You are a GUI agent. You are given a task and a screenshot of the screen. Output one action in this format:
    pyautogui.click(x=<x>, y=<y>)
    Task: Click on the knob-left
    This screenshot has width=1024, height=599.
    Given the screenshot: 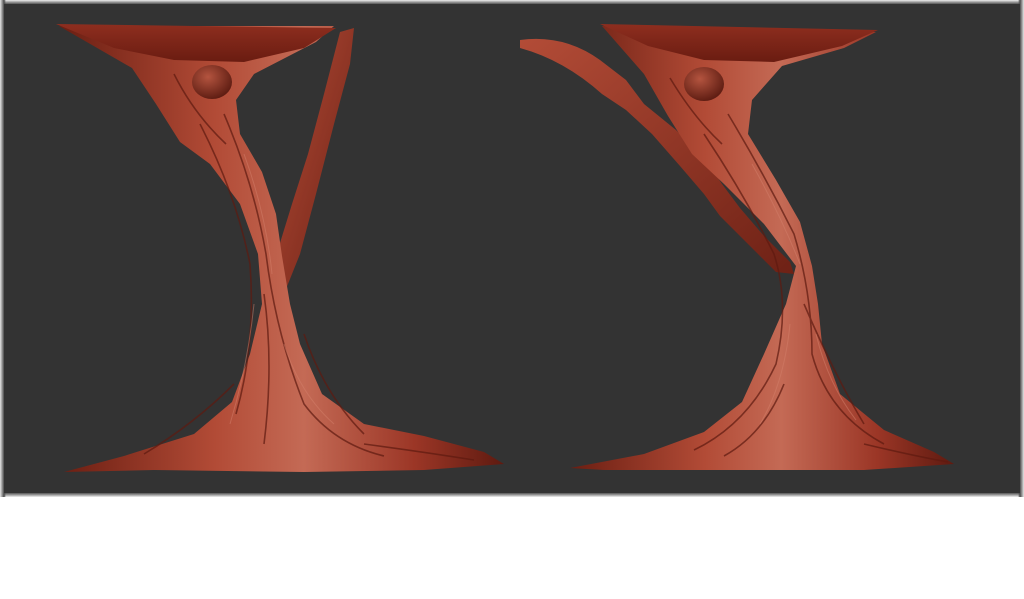 What is the action you would take?
    pyautogui.click(x=212, y=82)
    